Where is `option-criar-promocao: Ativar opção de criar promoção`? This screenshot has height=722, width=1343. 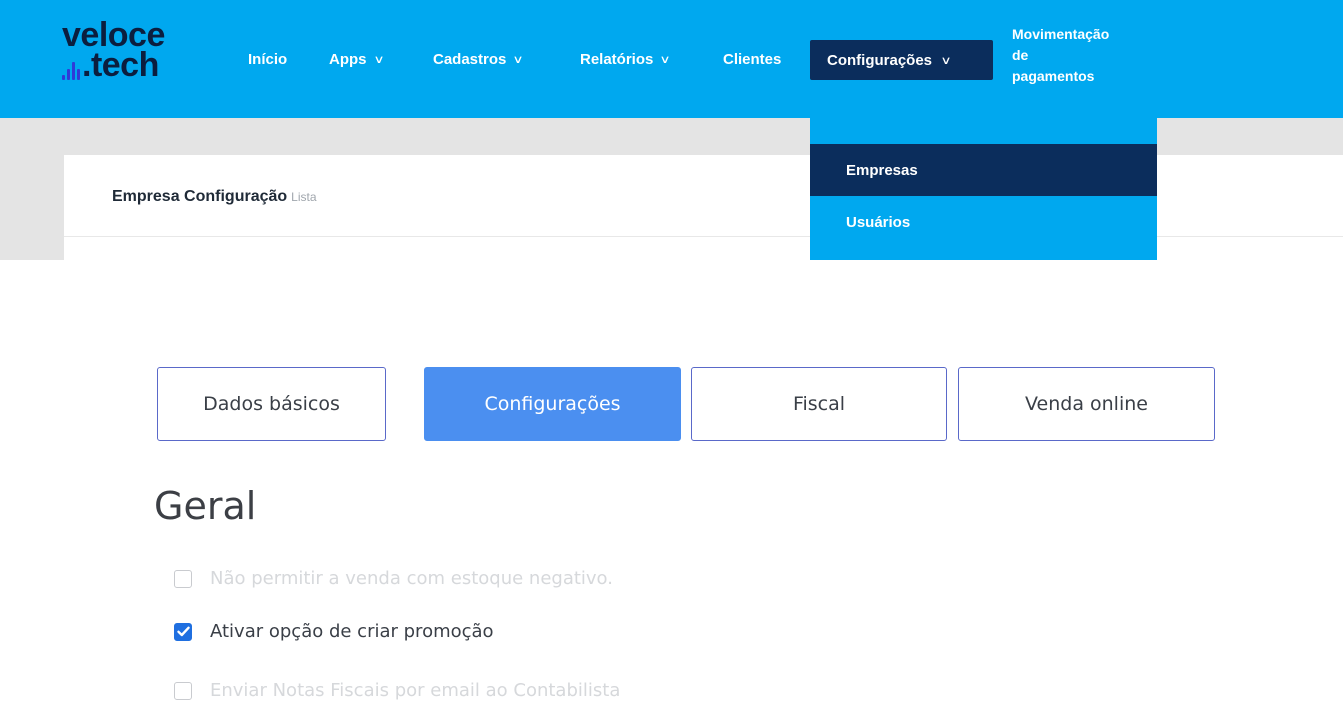
option-criar-promocao: Ativar opção de criar promoção is located at coordinates (334, 631).